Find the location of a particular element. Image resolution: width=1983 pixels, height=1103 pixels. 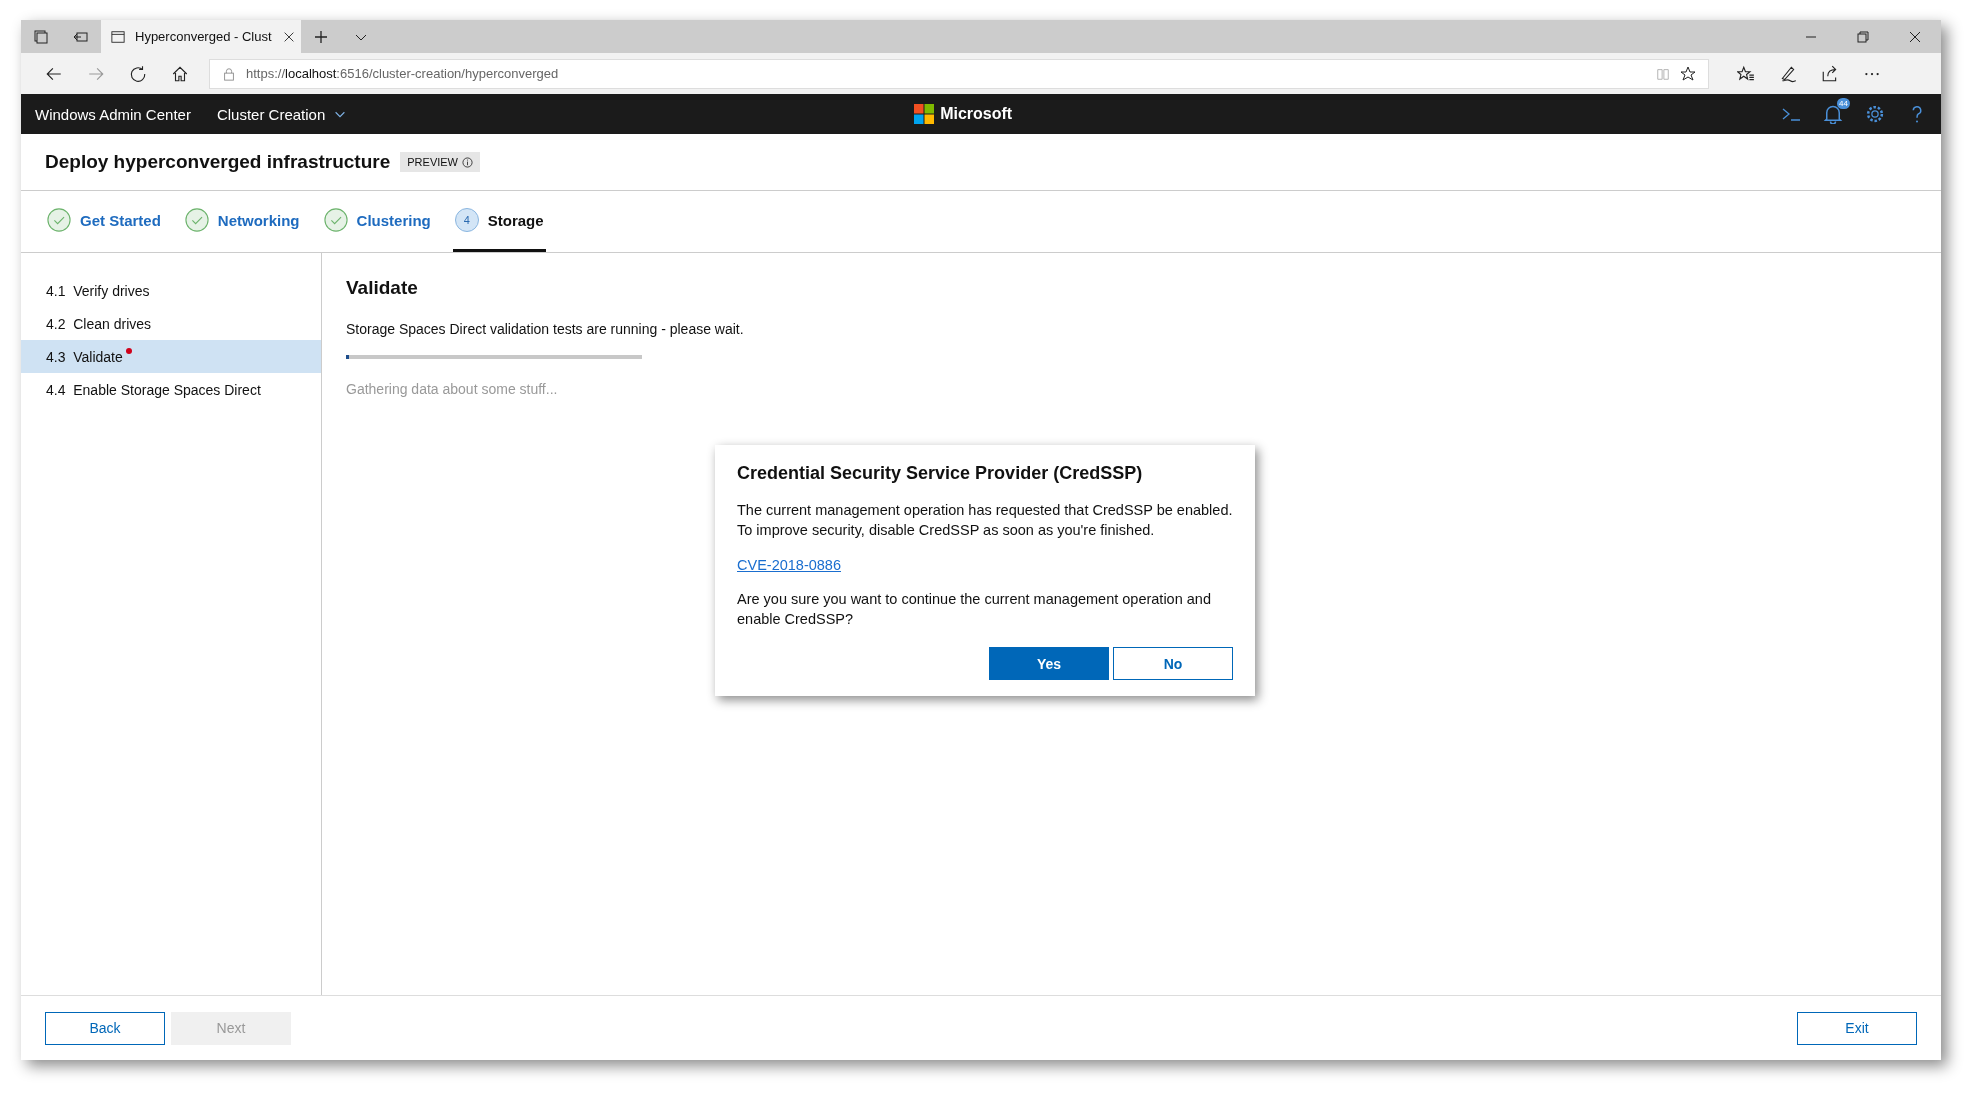

step-tab: Networking is located at coordinates (242, 221).